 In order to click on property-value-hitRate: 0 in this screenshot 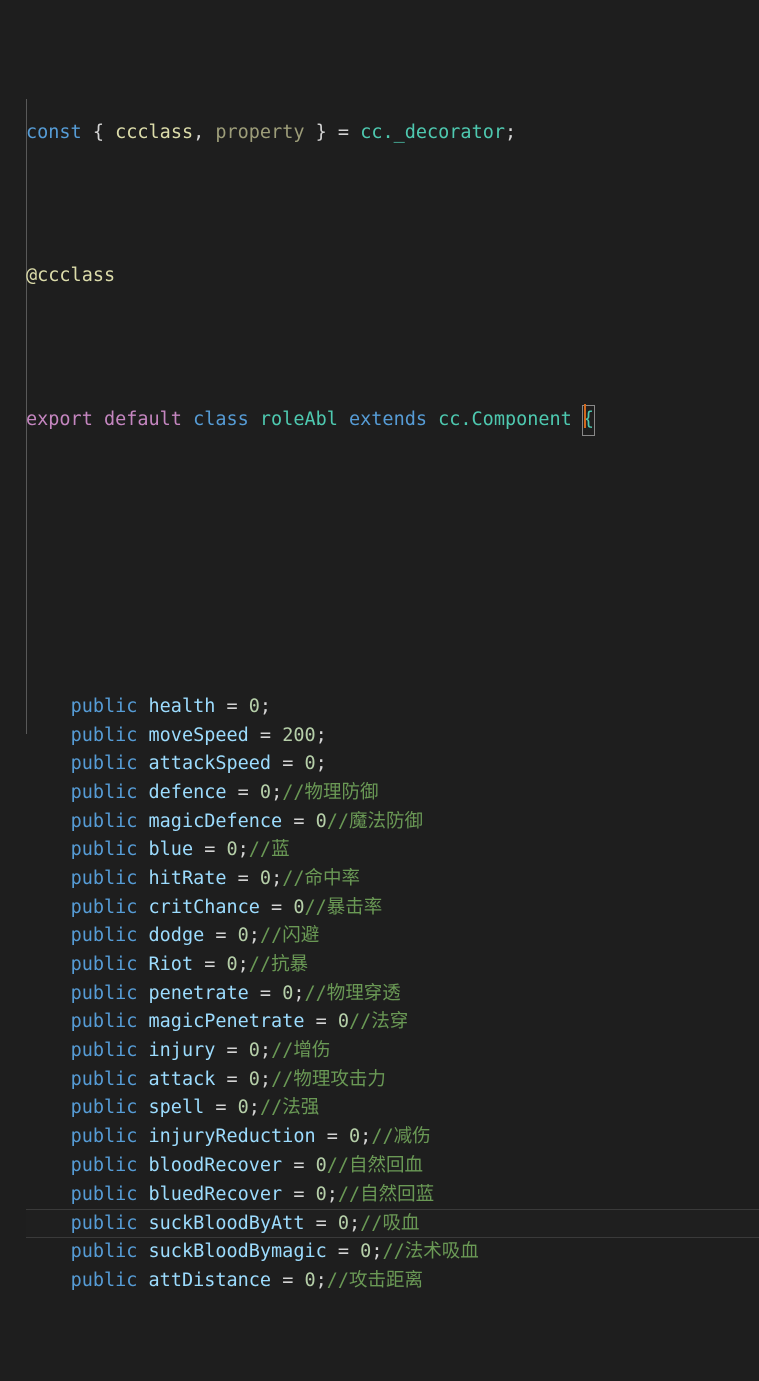, I will do `click(265, 878)`.